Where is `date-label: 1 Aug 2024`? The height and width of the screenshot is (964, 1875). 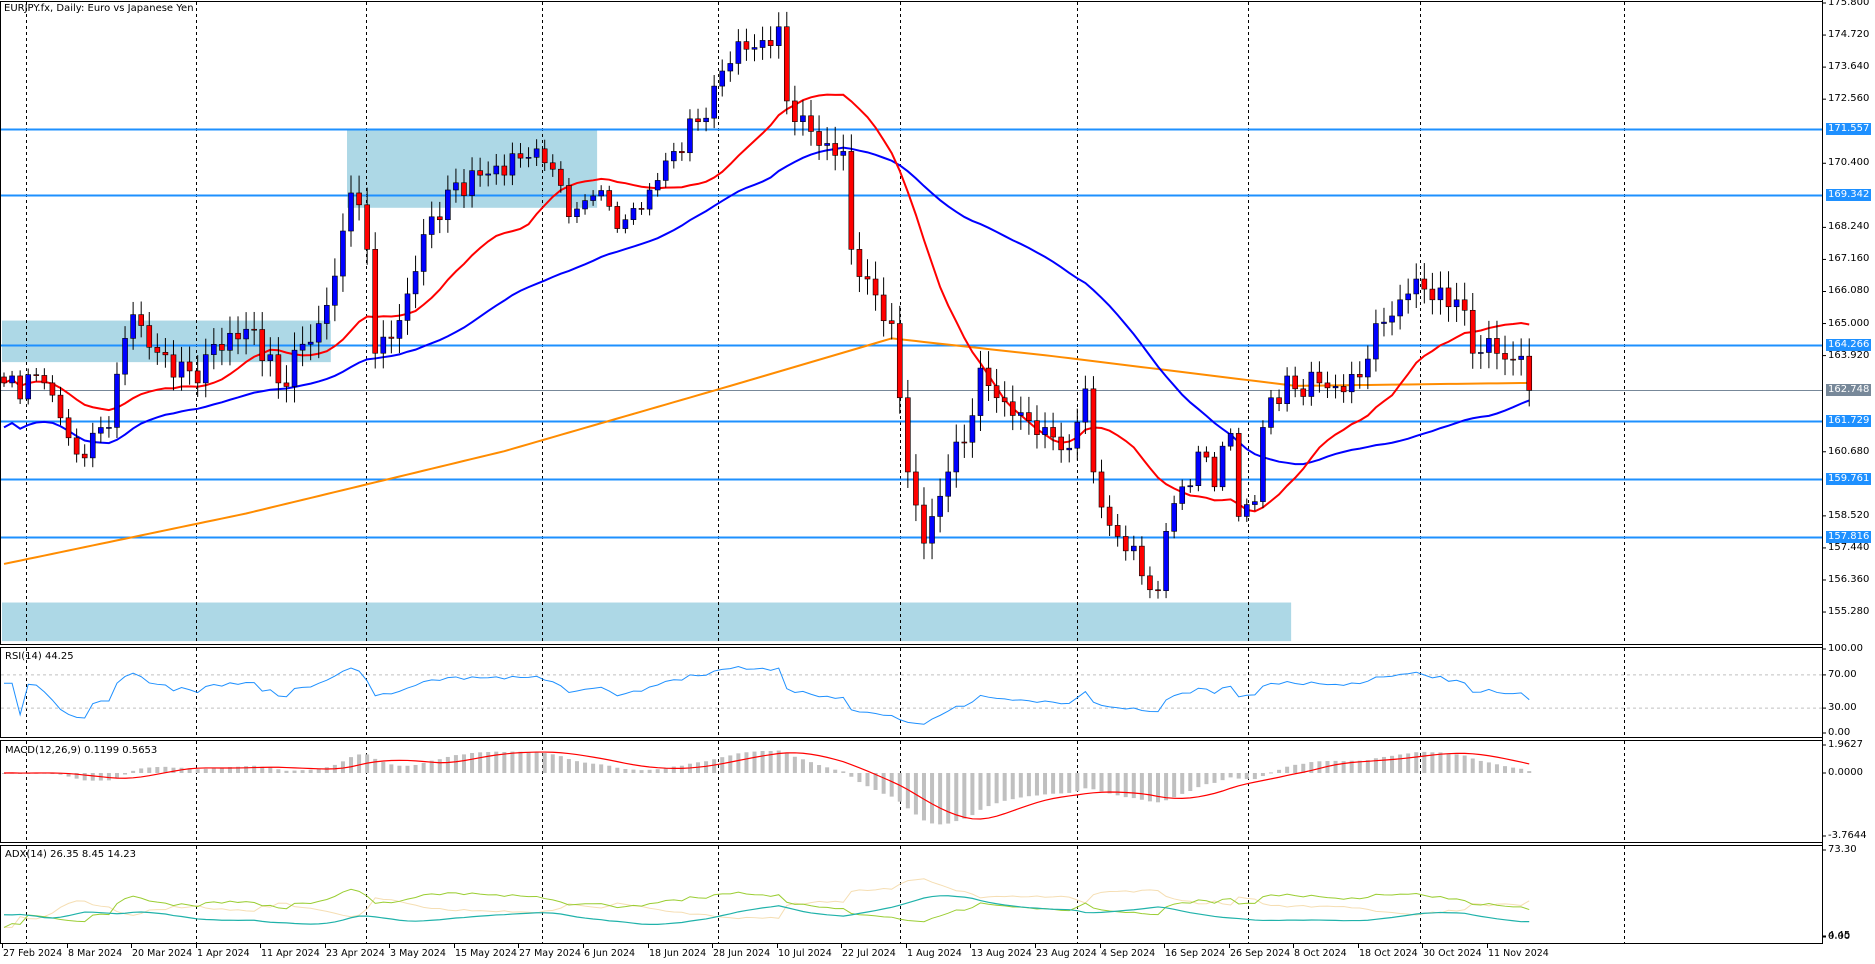
date-label: 1 Aug 2024 is located at coordinates (934, 953).